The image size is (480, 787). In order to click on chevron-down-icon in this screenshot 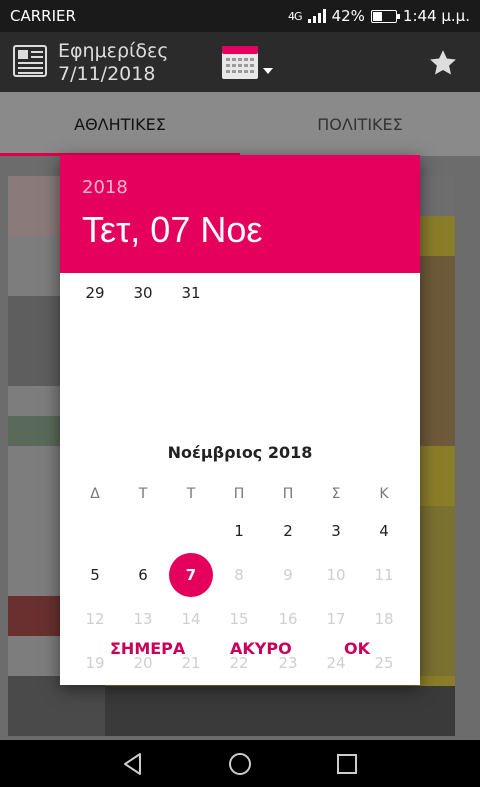, I will do `click(268, 71)`.